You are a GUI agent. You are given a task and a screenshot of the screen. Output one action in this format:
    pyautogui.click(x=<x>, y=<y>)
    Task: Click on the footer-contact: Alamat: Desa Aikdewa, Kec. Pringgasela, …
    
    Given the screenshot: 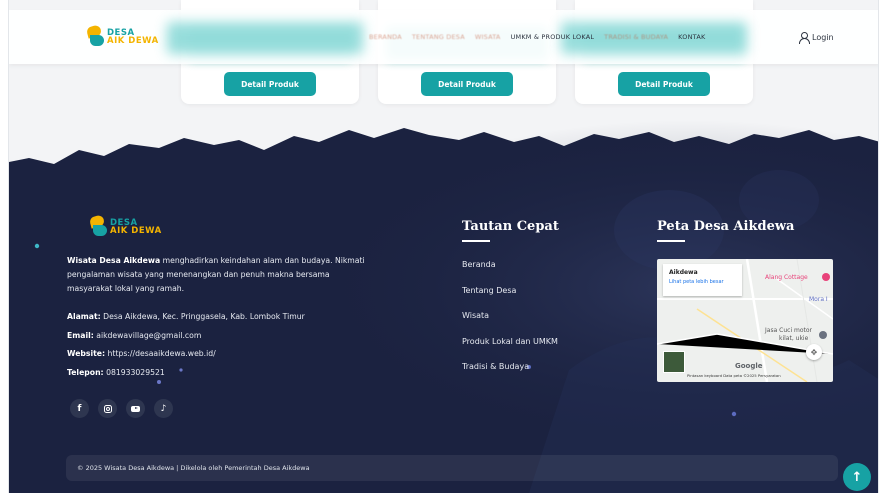 What is the action you would take?
    pyautogui.click(x=186, y=345)
    